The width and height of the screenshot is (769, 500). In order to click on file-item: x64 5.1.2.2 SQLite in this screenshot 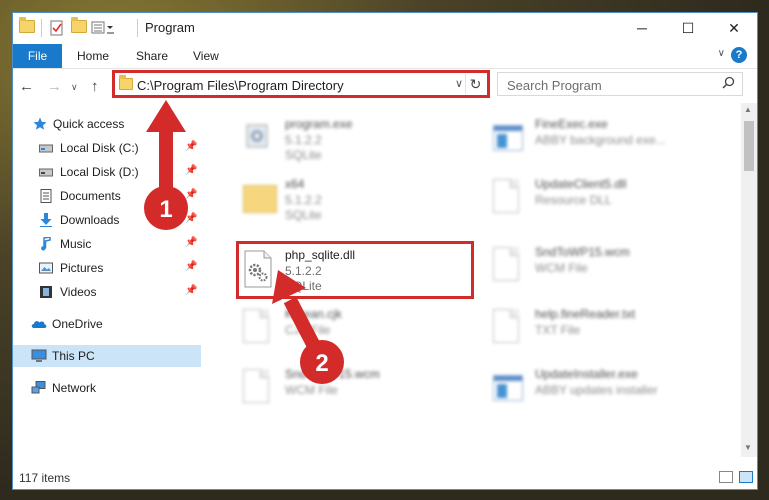, I will do `click(357, 201)`.